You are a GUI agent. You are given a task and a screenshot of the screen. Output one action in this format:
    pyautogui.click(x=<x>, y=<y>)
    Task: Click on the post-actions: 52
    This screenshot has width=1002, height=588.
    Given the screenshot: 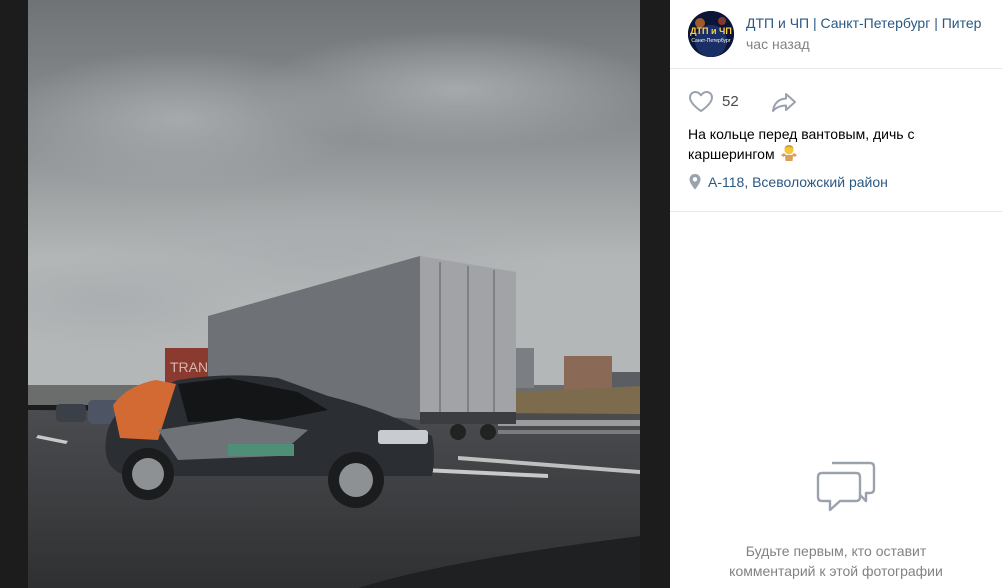 What is the action you would take?
    pyautogui.click(x=838, y=102)
    